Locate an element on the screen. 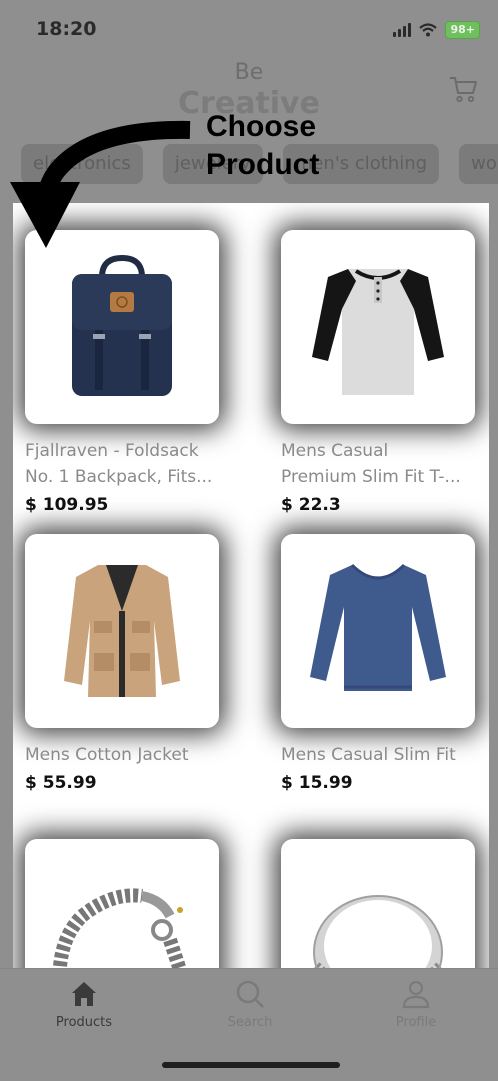 This screenshot has width=498, height=1081. backpack-image is located at coordinates (122, 325).